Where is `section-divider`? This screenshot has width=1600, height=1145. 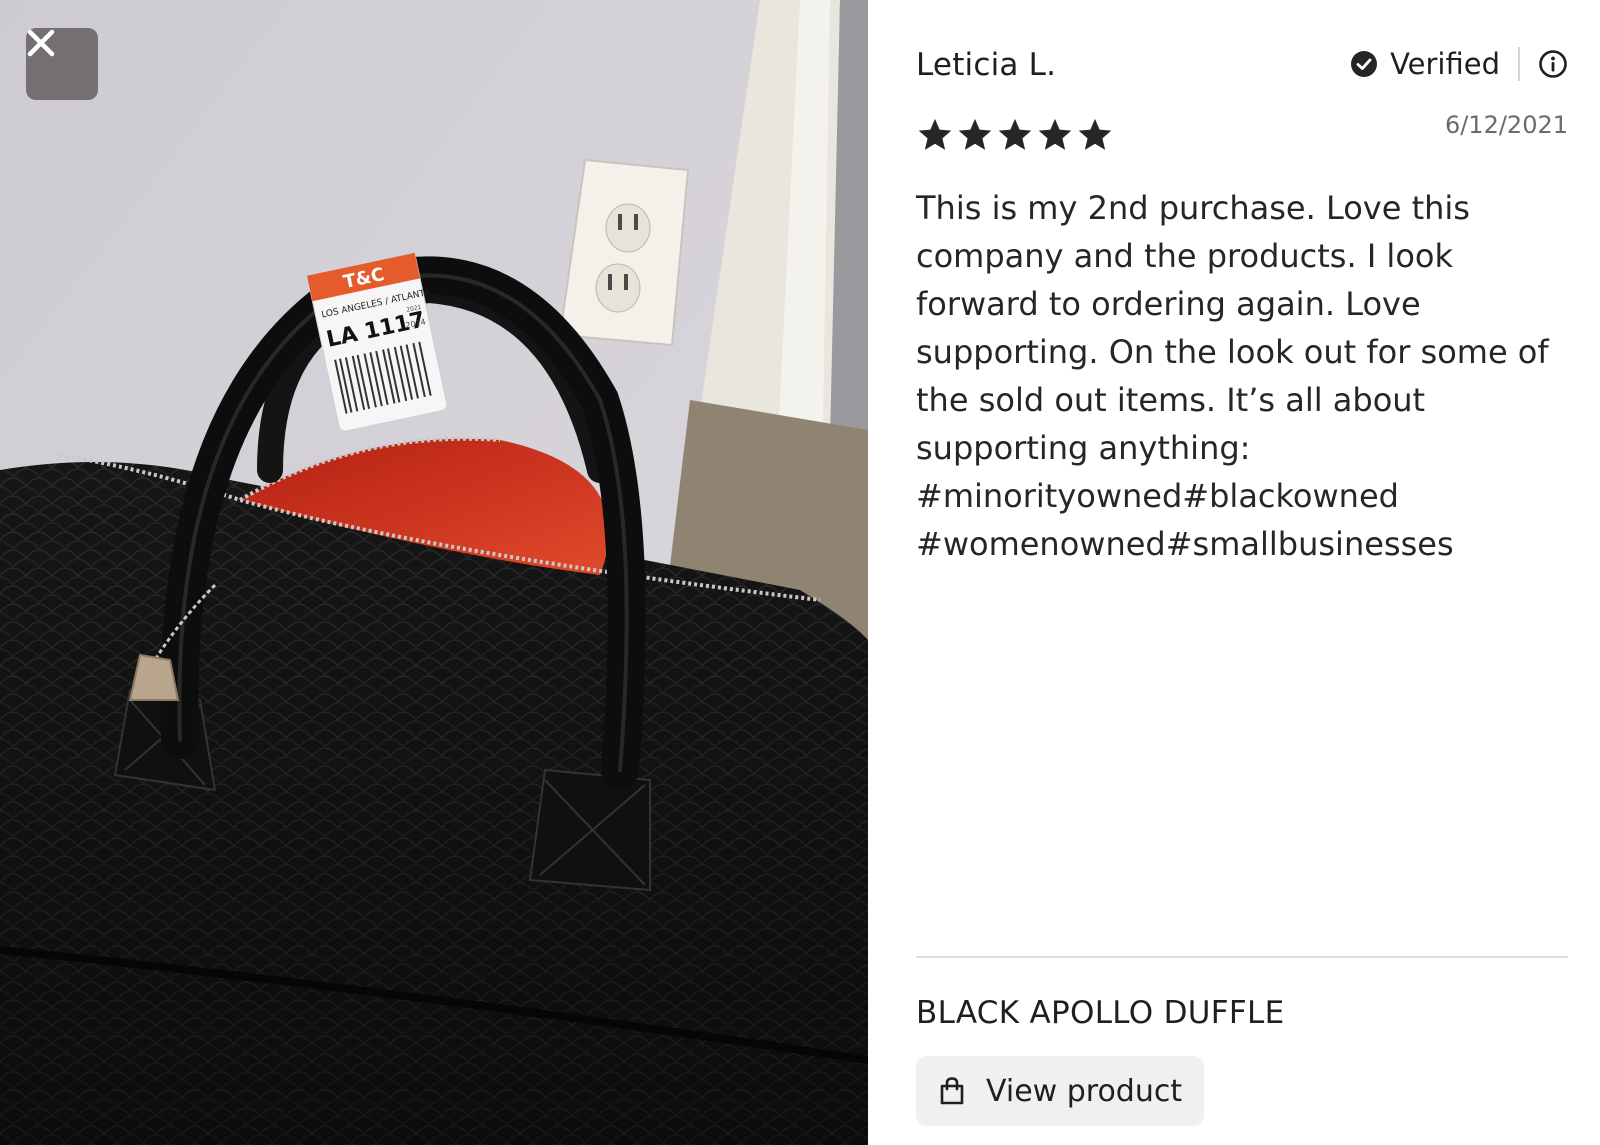
section-divider is located at coordinates (1242, 957).